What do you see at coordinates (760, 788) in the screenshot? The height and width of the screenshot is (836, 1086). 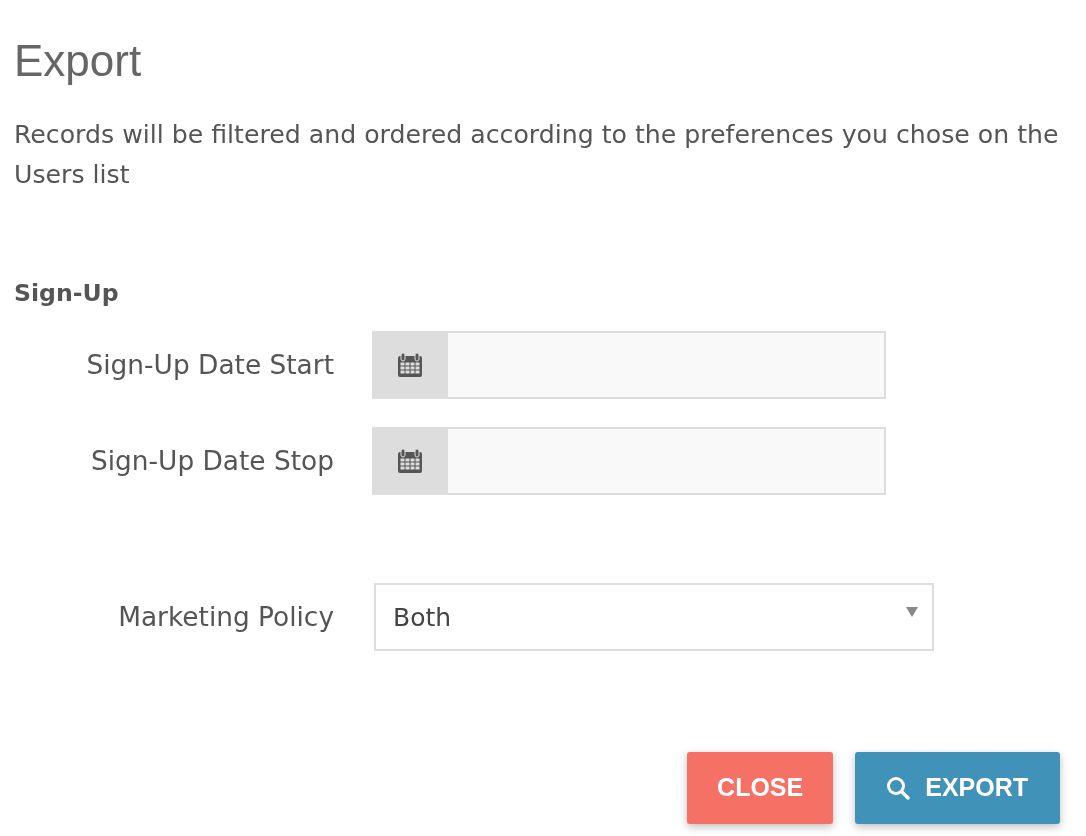 I see `close-button: CLOSE` at bounding box center [760, 788].